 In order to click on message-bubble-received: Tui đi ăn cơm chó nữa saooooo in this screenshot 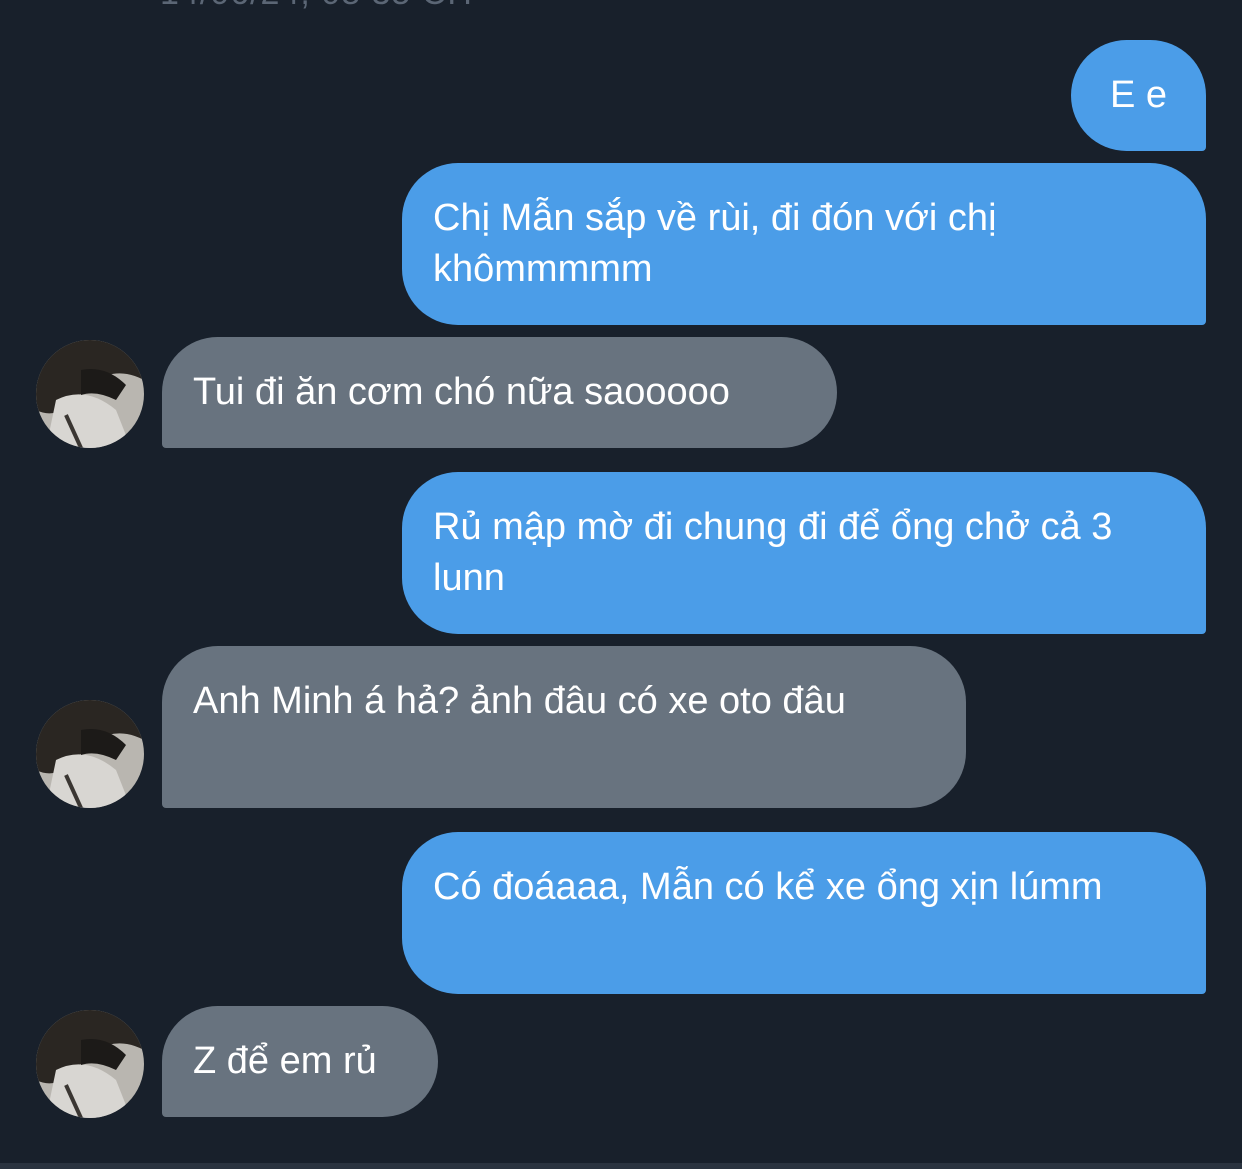, I will do `click(499, 392)`.